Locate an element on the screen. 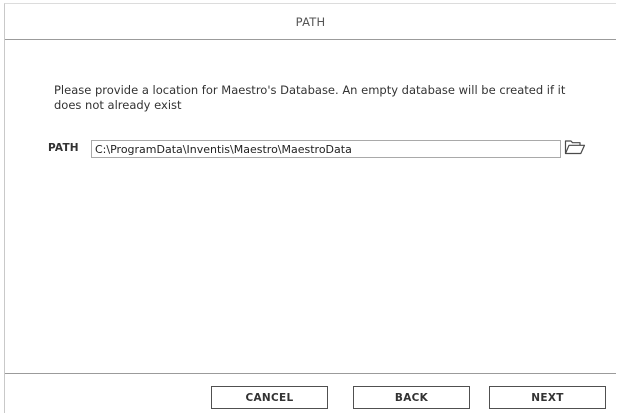 This screenshot has height=415, width=617. folder-open-icon is located at coordinates (575, 149).